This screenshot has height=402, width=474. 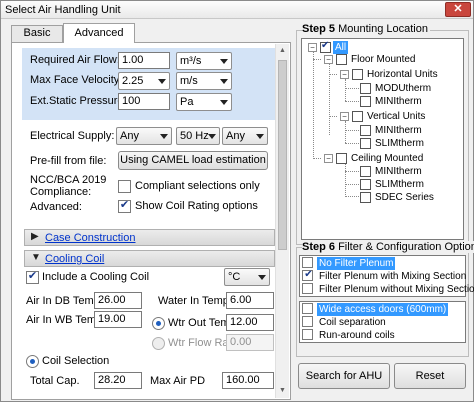 I want to click on step6-title: Step 6 Filter & Configuration Options, so click(x=388, y=247).